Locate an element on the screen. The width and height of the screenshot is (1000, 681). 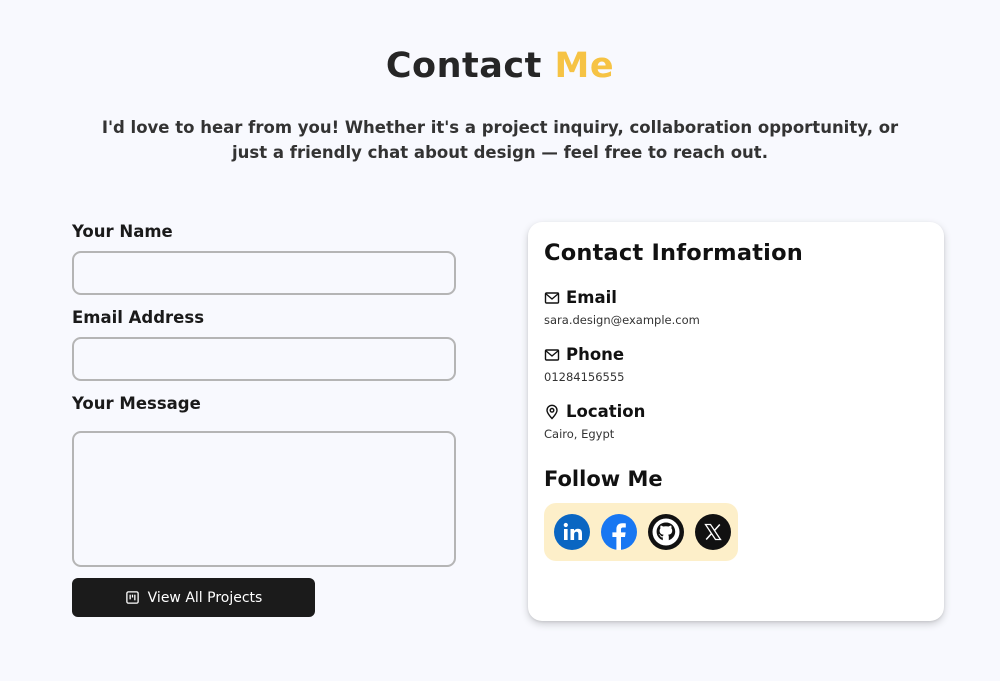
facebook-icon is located at coordinates (619, 532).